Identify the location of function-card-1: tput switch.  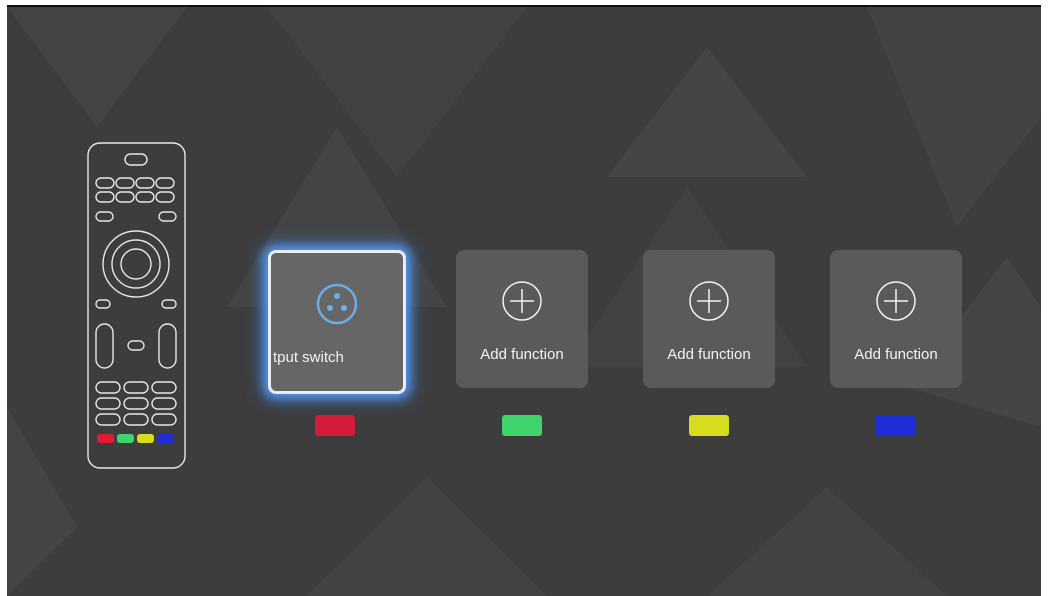
(337, 322).